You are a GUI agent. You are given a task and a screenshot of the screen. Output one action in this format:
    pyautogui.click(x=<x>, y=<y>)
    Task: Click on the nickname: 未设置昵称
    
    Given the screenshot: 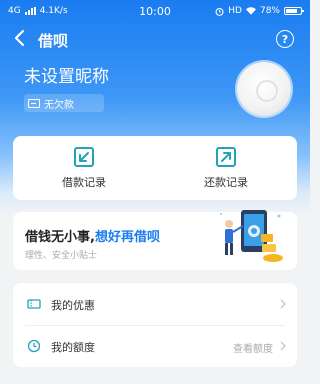 What is the action you would take?
    pyautogui.click(x=66, y=74)
    